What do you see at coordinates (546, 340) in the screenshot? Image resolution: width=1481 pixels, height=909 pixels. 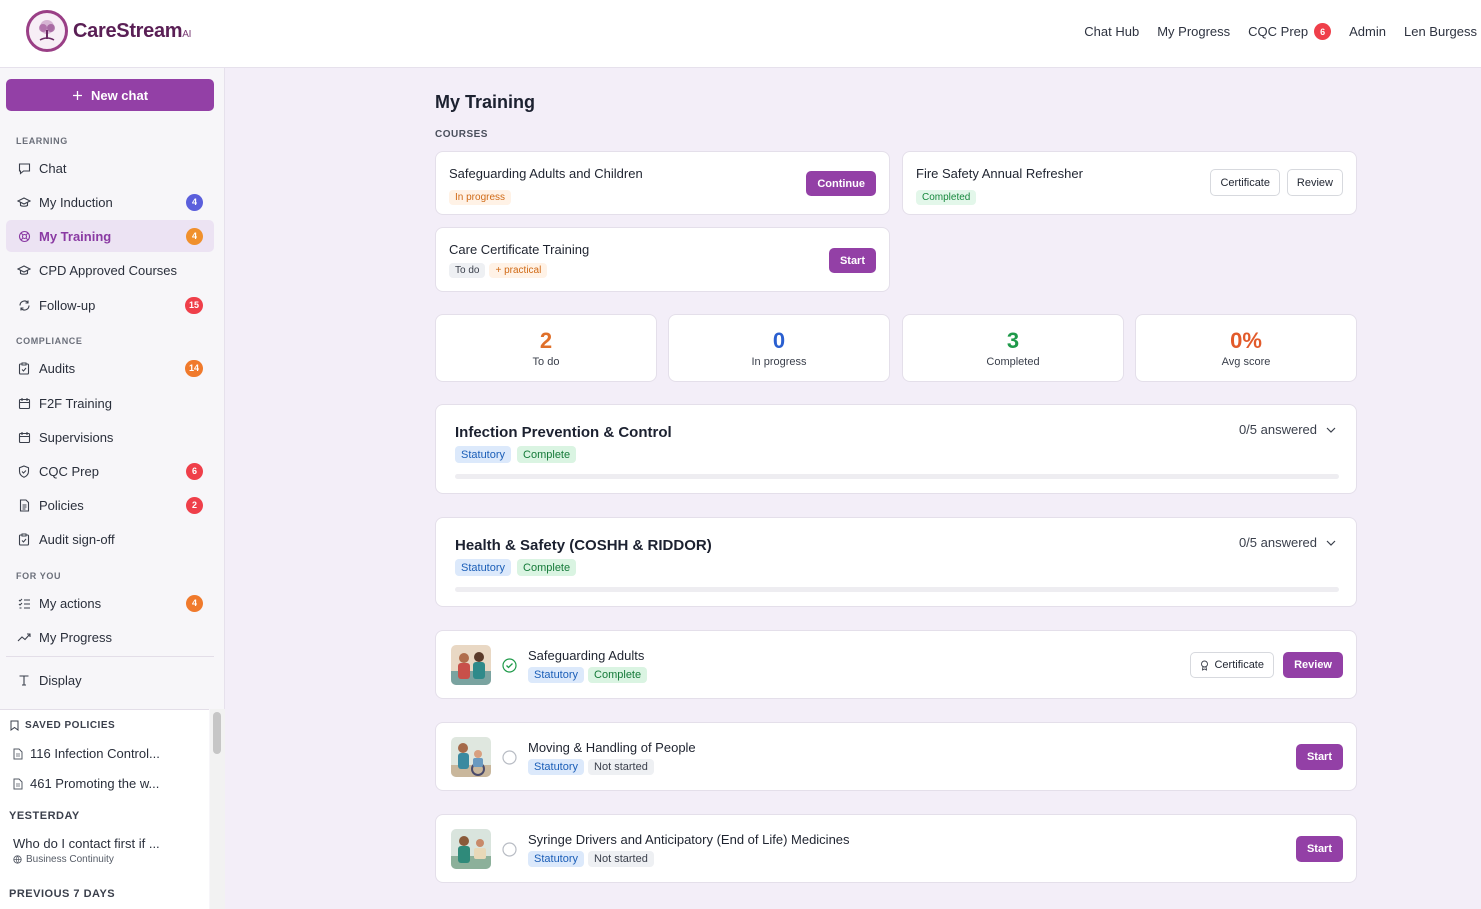 I see `stat-value: 2` at bounding box center [546, 340].